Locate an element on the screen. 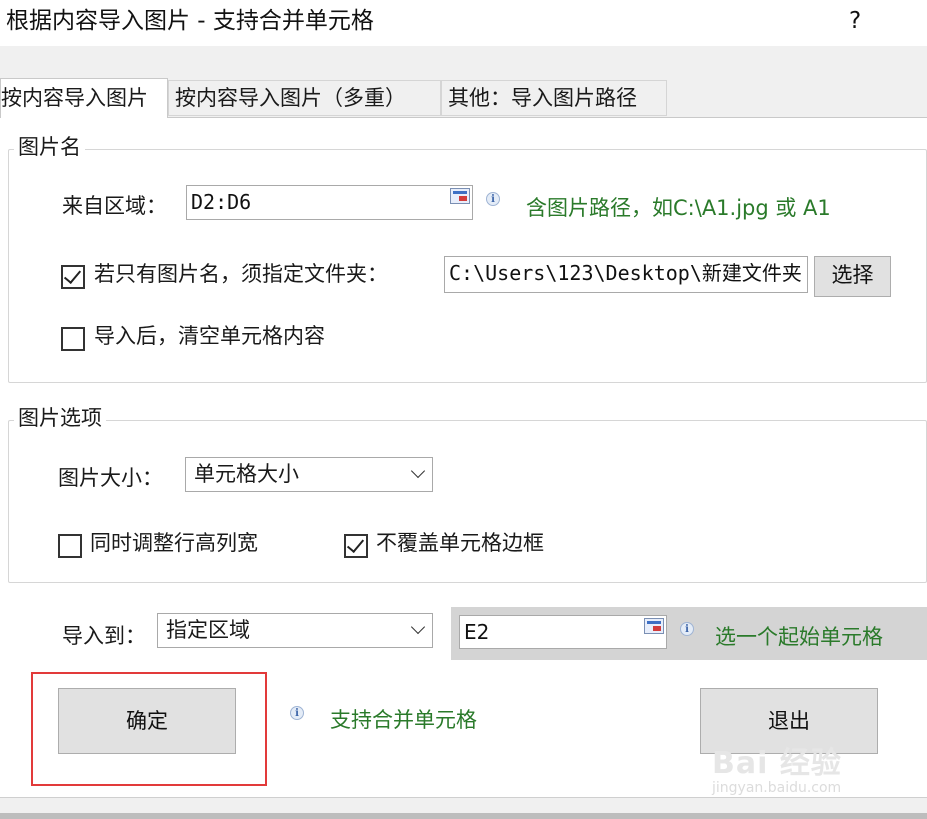 This screenshot has width=927, height=819. keep-border-checkbox is located at coordinates (356, 546).